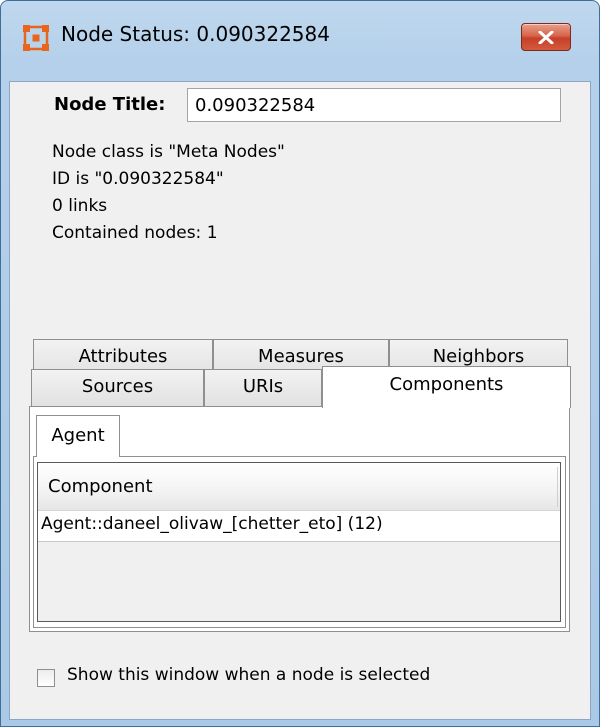 Image resolution: width=600 pixels, height=727 pixels. What do you see at coordinates (557, 487) in the screenshot?
I see `column-divider` at bounding box center [557, 487].